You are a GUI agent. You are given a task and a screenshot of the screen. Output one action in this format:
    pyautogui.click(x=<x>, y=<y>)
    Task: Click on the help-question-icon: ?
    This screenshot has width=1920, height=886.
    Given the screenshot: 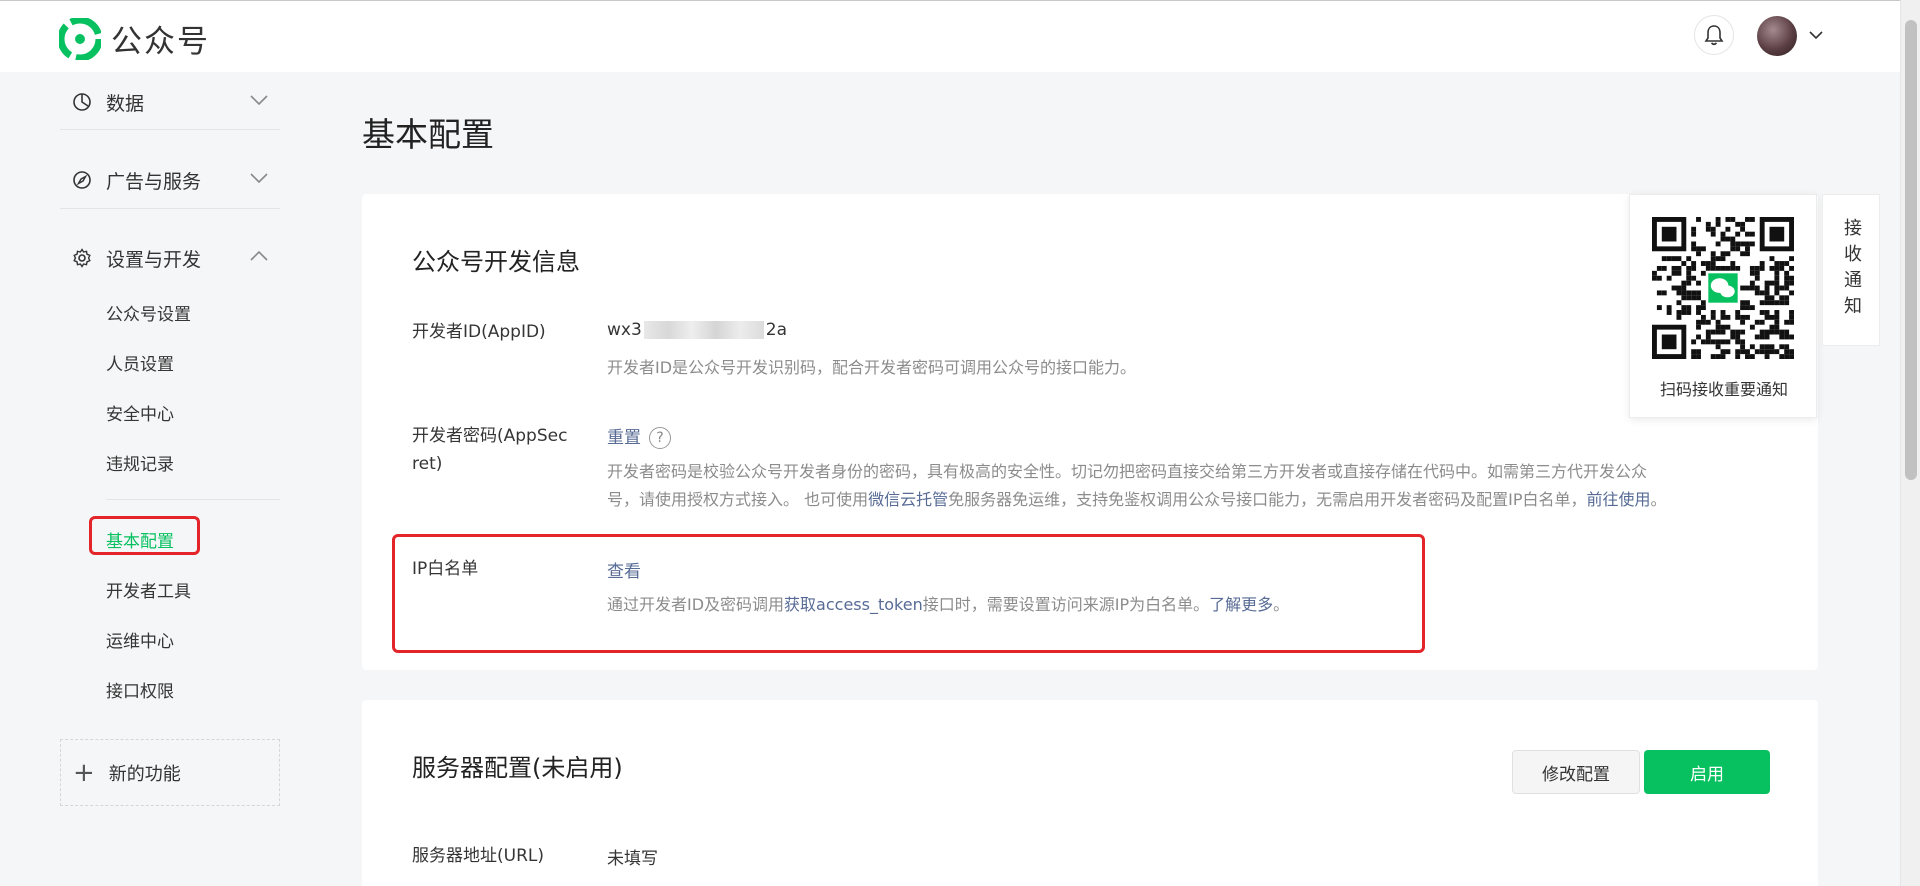 What is the action you would take?
    pyautogui.click(x=660, y=438)
    